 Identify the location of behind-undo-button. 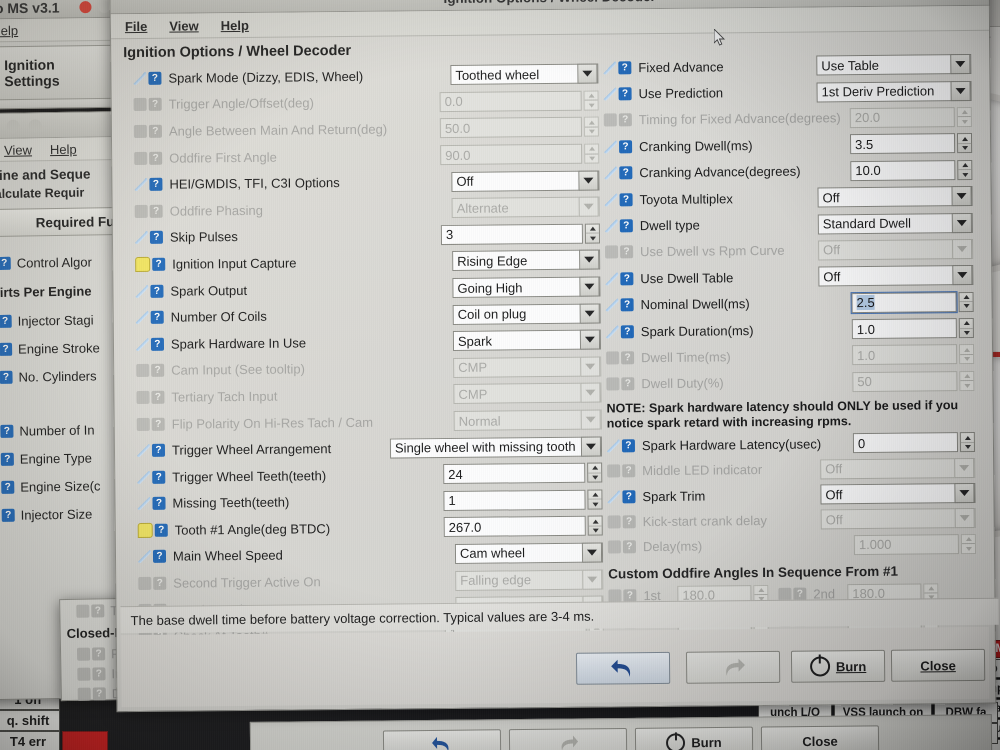
(442, 739).